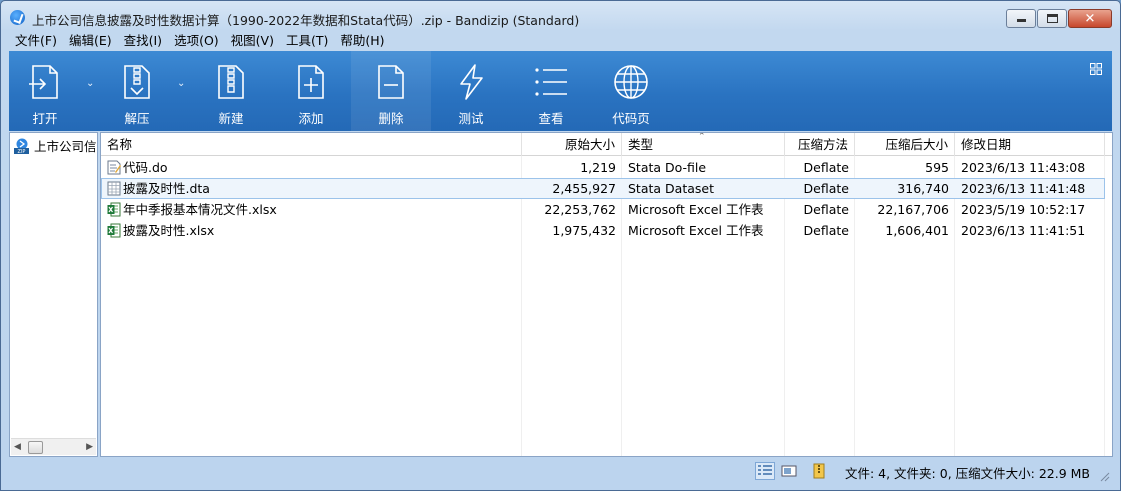 This screenshot has height=491, width=1121. What do you see at coordinates (1104, 476) in the screenshot?
I see `resize-grip-icon` at bounding box center [1104, 476].